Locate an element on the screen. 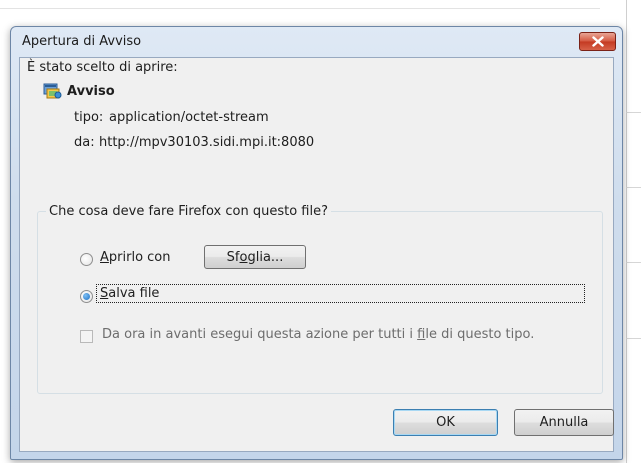 Image resolution: width=641 pixels, height=463 pixels. remember-choice-checkbox is located at coordinates (86, 336).